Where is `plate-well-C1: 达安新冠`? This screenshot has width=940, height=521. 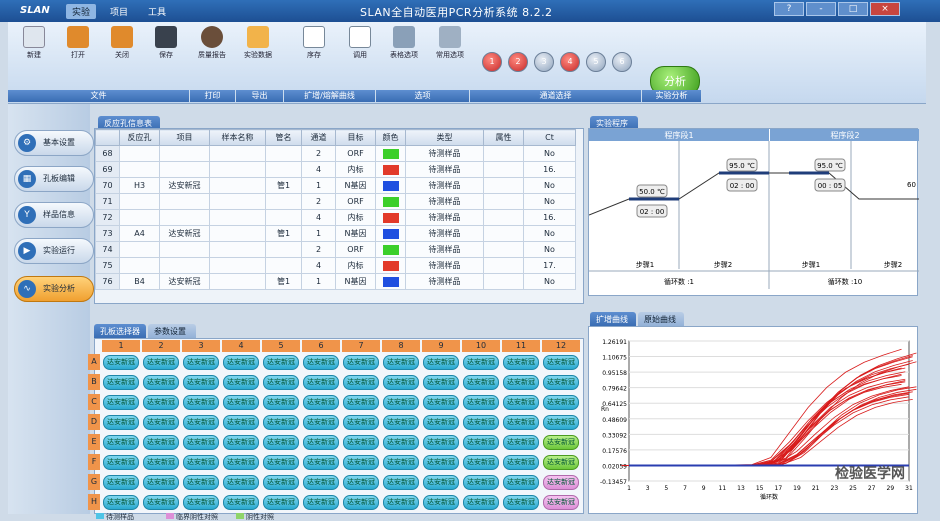
plate-well-C1: 达安新冠 is located at coordinates (121, 402).